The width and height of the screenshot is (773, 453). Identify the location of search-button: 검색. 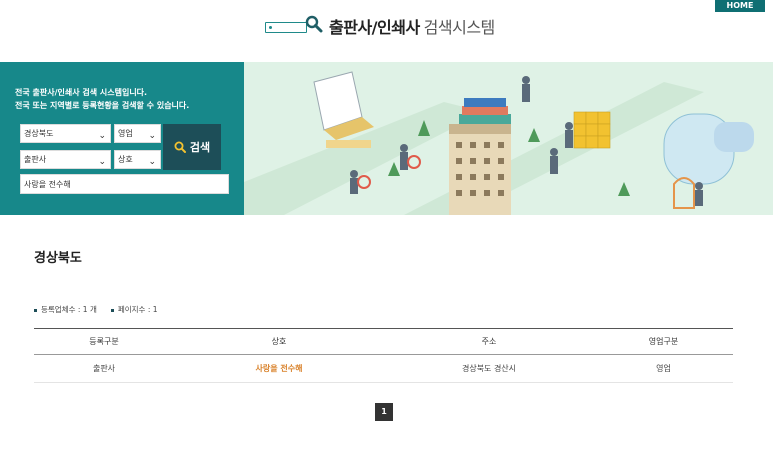
(192, 147).